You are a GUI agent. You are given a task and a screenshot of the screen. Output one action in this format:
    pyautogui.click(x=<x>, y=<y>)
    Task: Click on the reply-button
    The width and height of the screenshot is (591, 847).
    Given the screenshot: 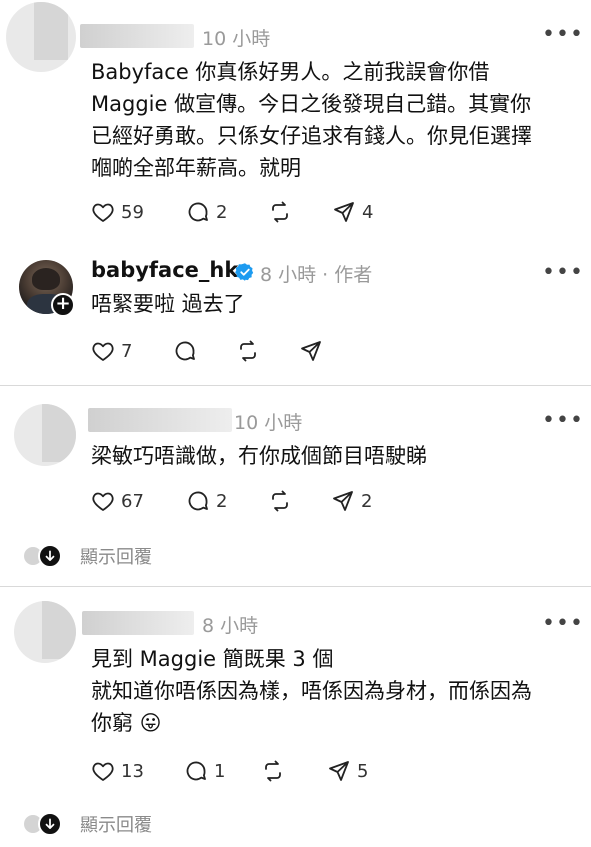 What is the action you would take?
    pyautogui.click(x=185, y=351)
    